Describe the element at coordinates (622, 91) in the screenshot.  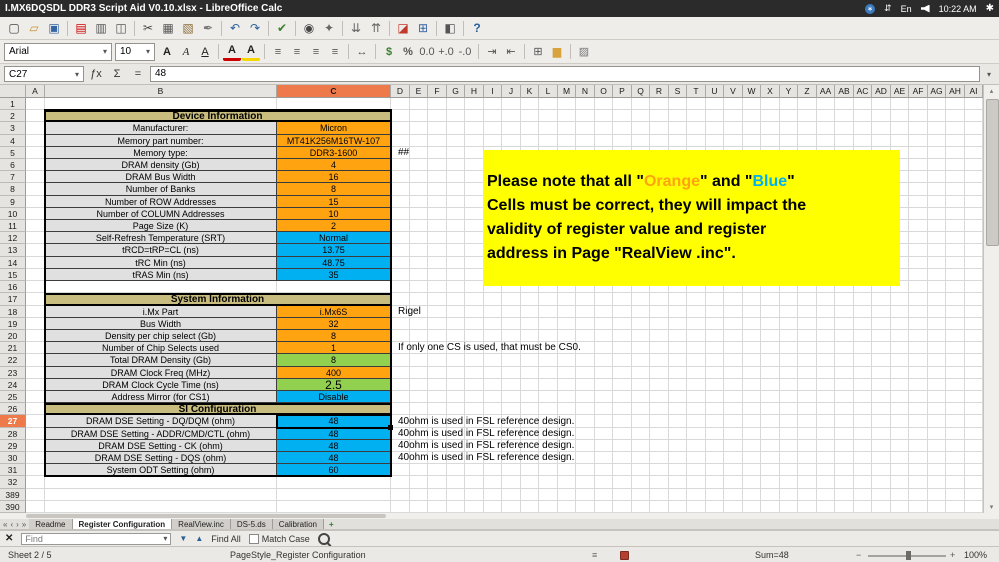
I see `column-header-P: P` at that location.